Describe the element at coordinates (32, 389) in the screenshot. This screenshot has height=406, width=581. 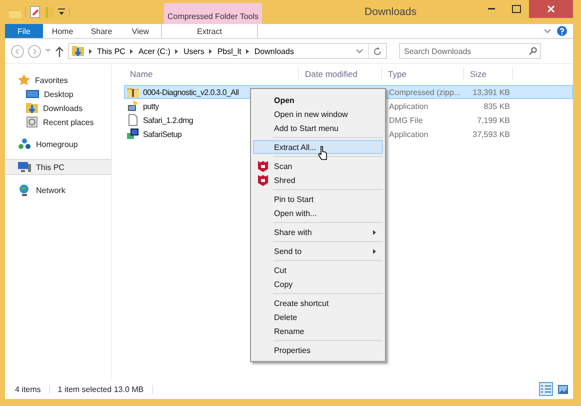
I see `item-count: 4 items` at that location.